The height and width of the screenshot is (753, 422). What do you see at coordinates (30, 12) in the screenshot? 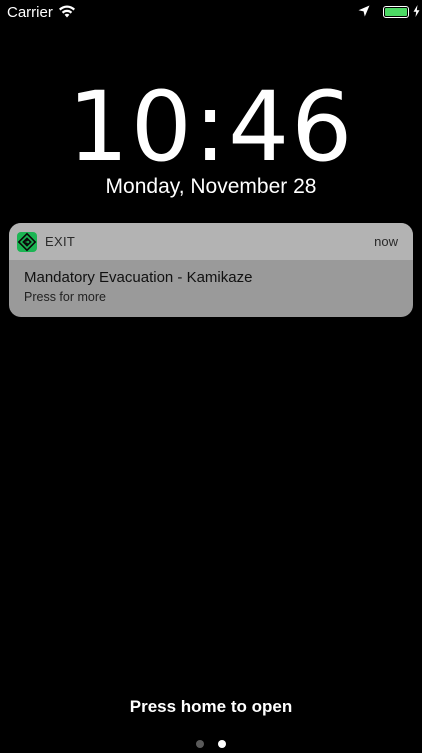
I see `carrier-label: Carrier` at bounding box center [30, 12].